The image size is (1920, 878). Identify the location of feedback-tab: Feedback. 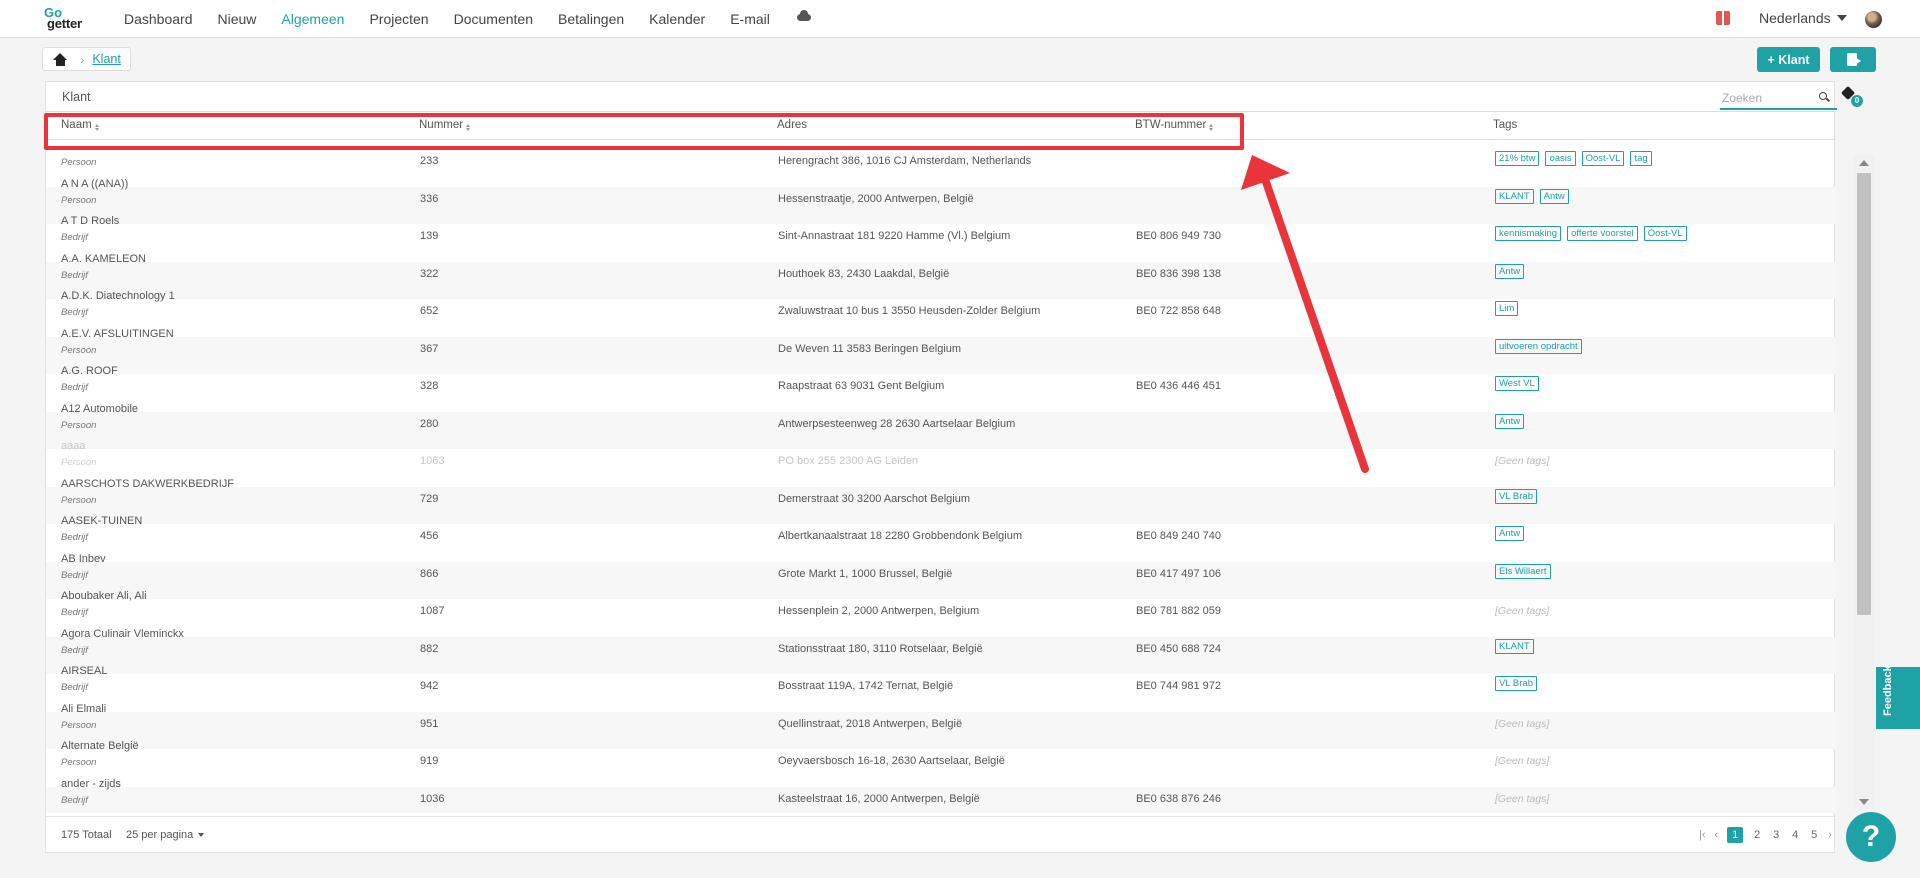
(1898, 697).